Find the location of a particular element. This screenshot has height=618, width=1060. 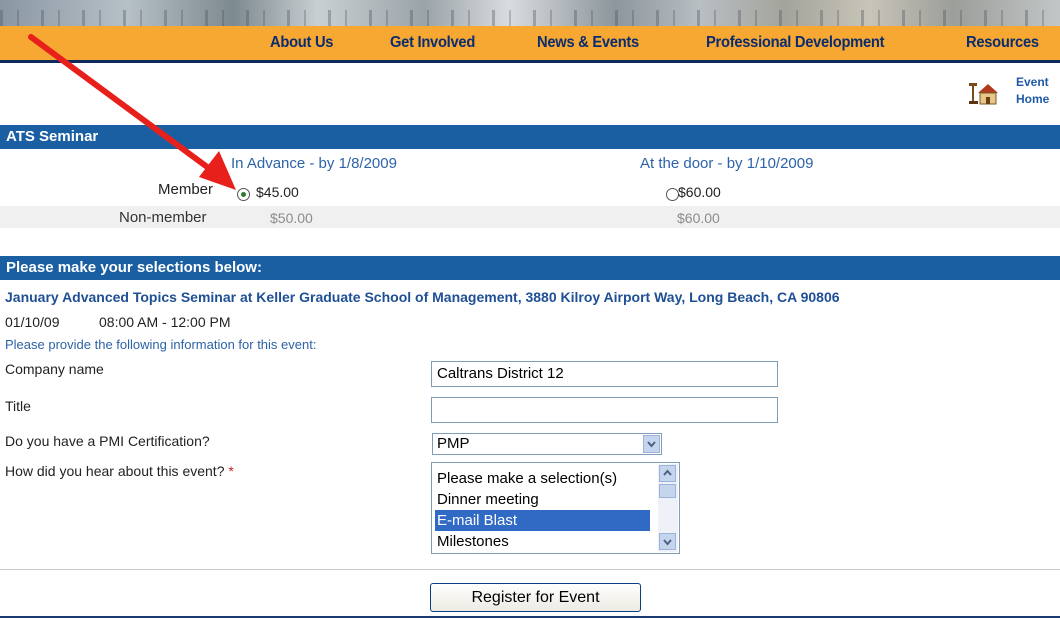

company-label: Company name is located at coordinates (54, 369).